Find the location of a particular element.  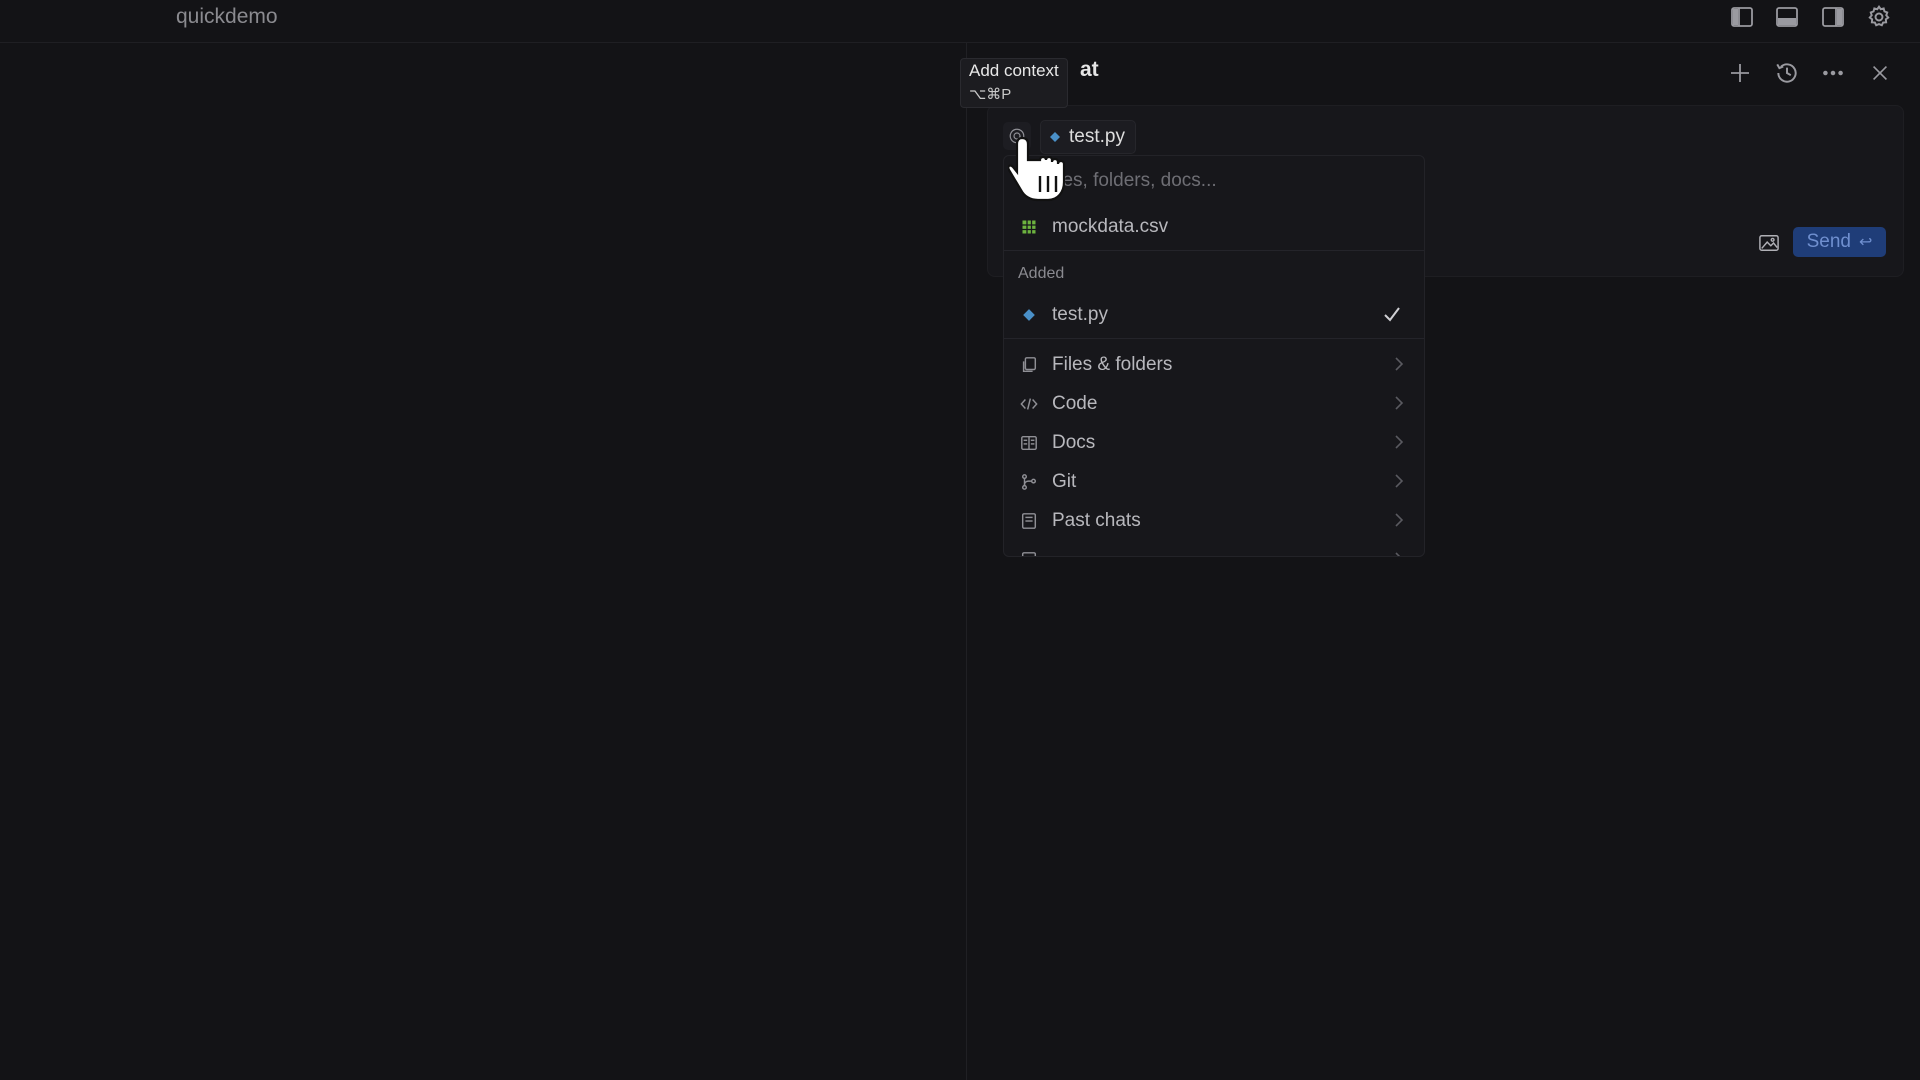

enter-key-icon: ↩ is located at coordinates (1865, 242).